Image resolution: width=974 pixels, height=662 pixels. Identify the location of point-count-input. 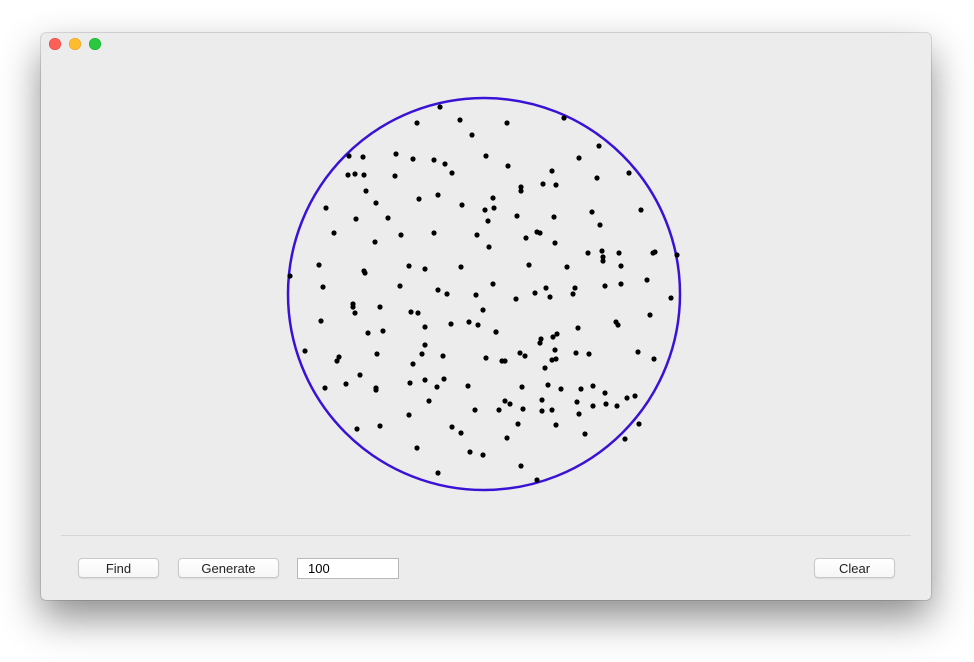
(348, 568).